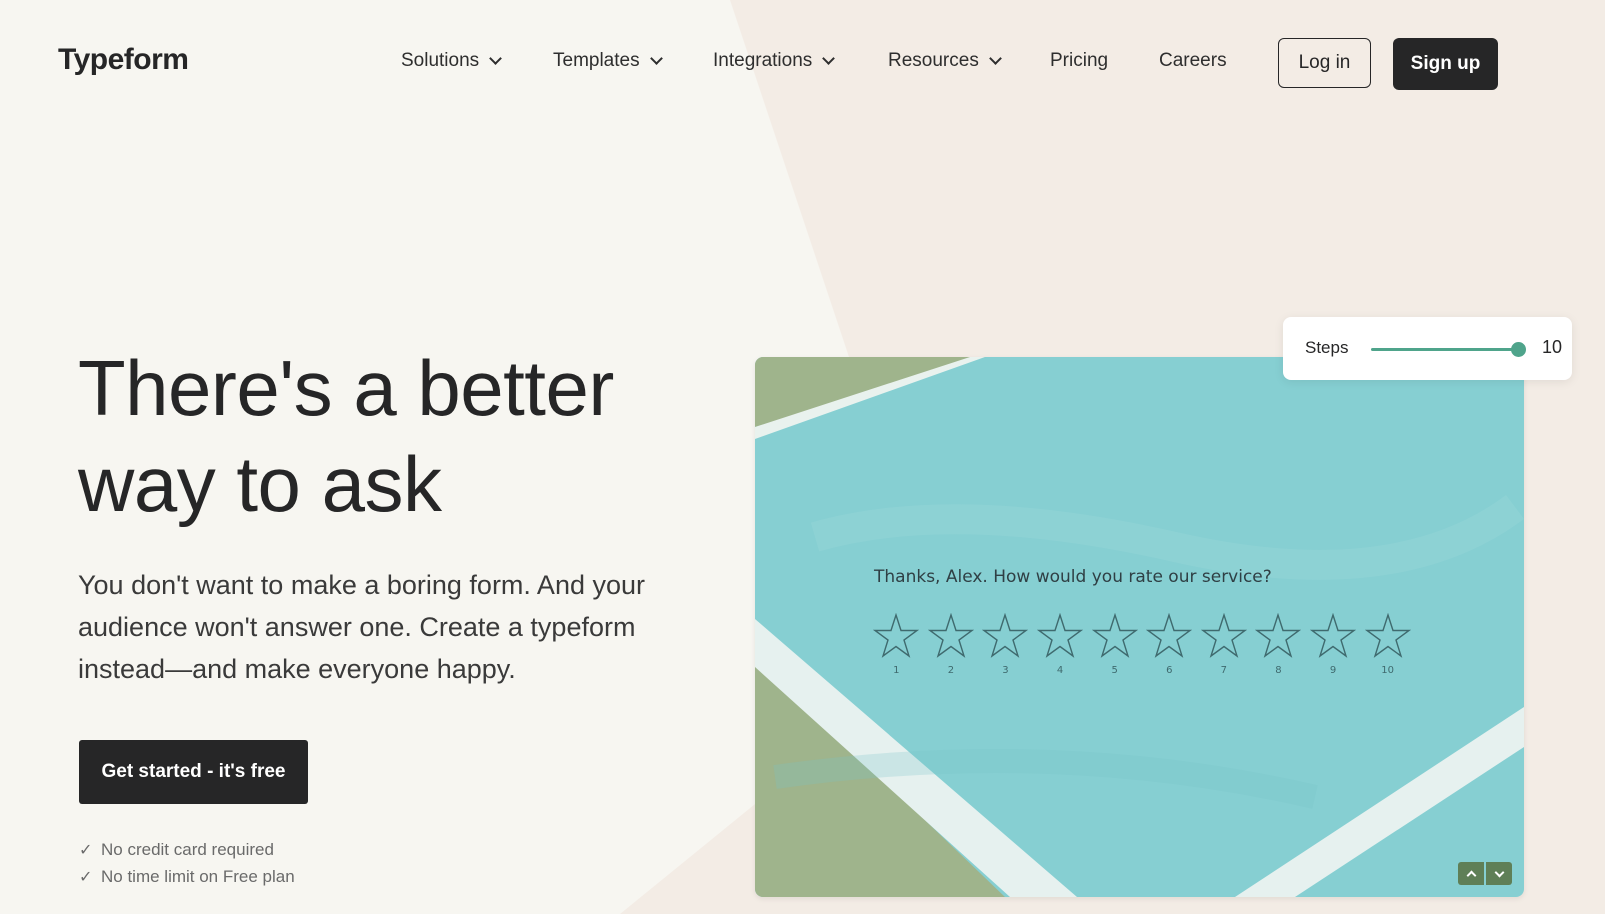 The height and width of the screenshot is (914, 1605). What do you see at coordinates (1518, 349) in the screenshot?
I see `steps-slider-thumb` at bounding box center [1518, 349].